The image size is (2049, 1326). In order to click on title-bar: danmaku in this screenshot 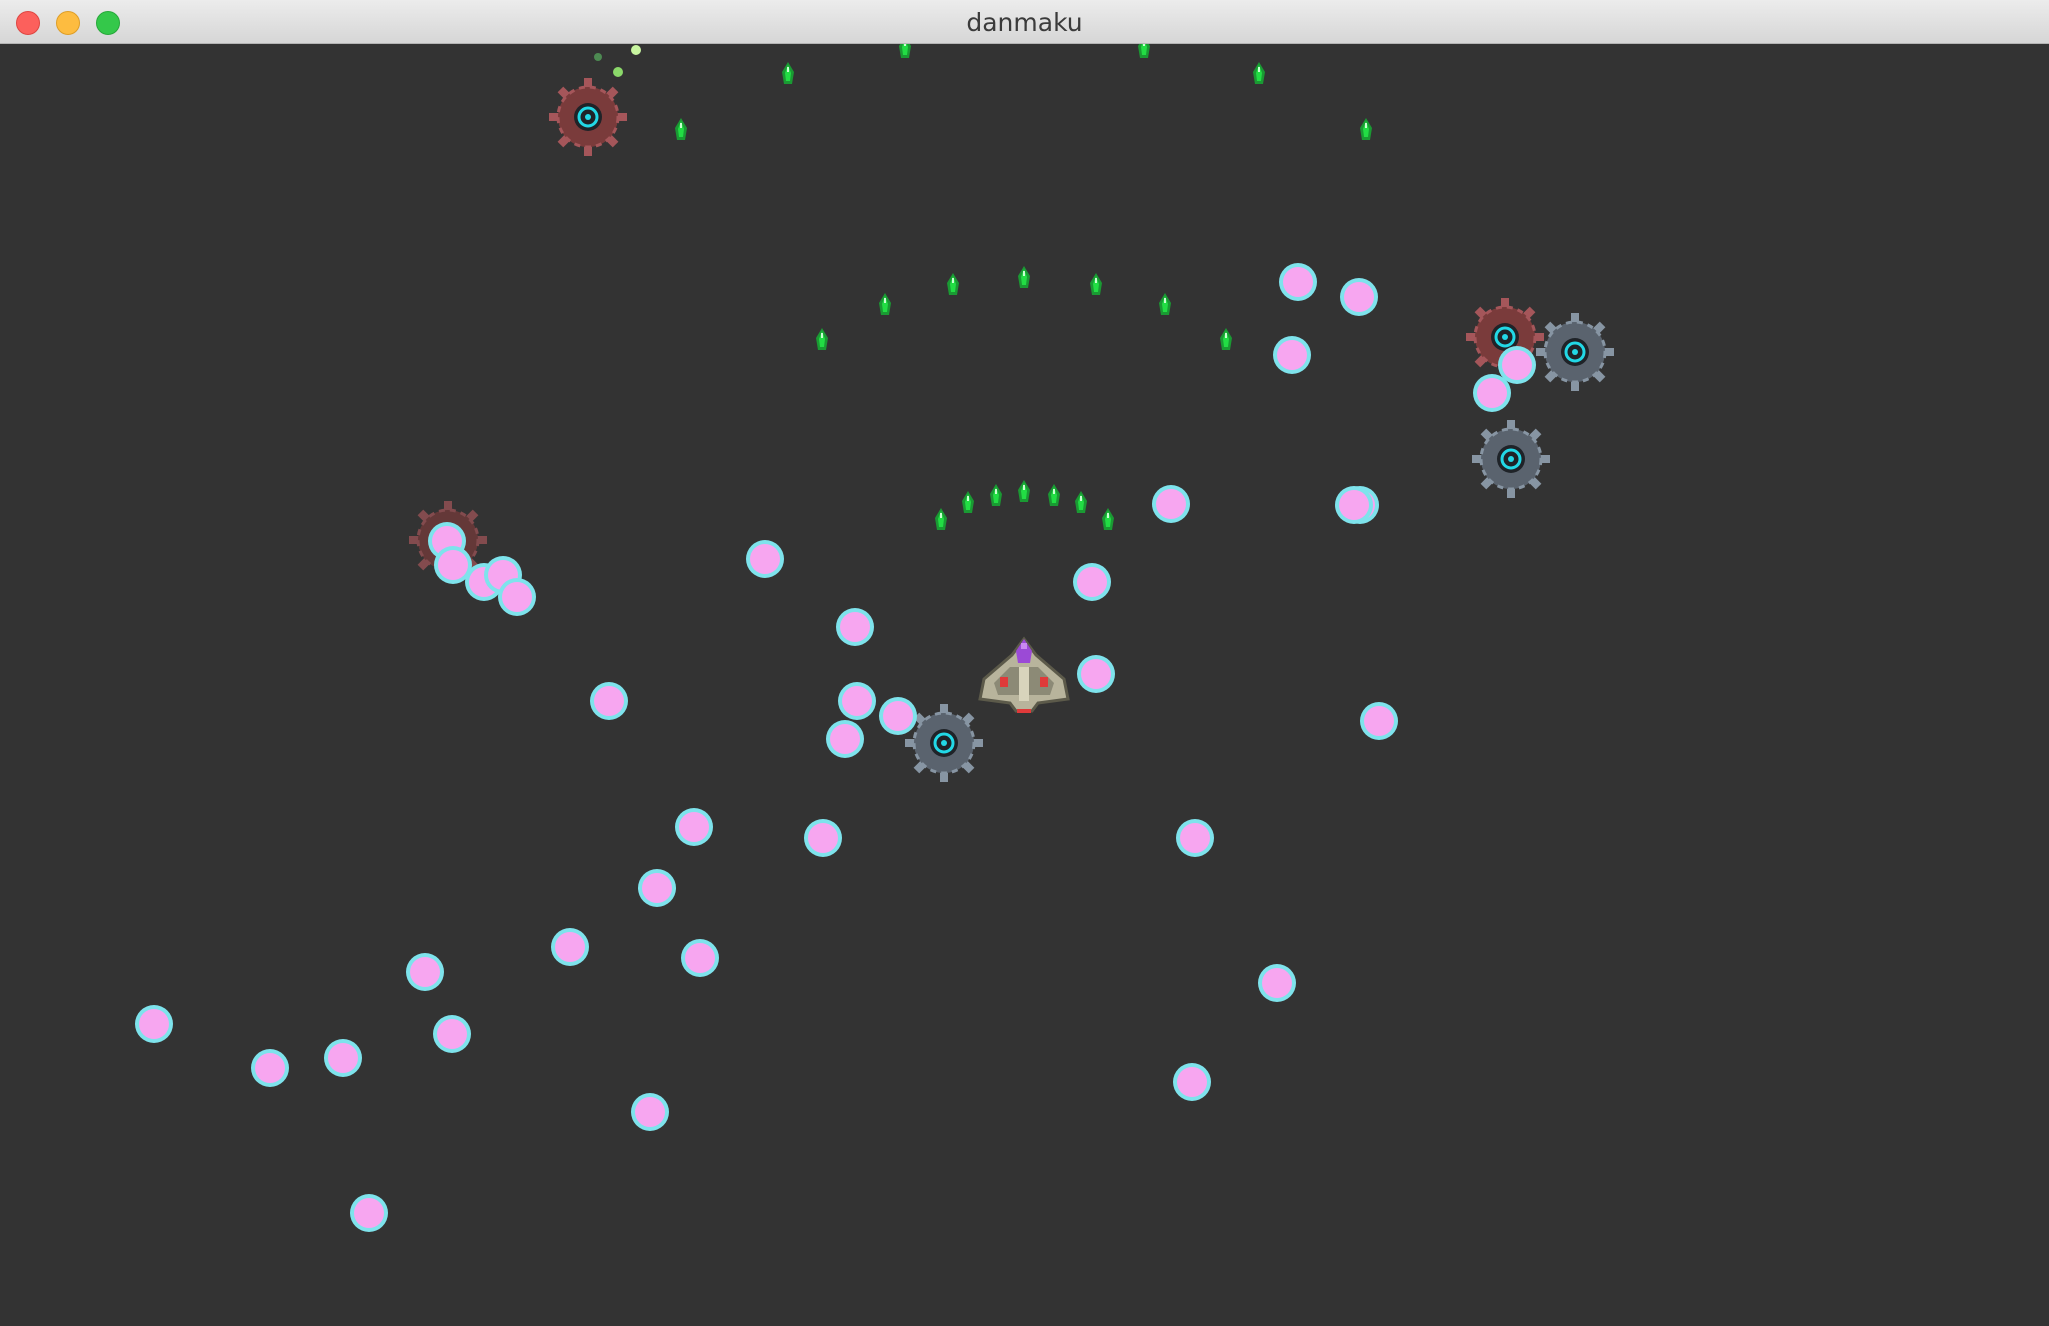, I will do `click(1024, 22)`.